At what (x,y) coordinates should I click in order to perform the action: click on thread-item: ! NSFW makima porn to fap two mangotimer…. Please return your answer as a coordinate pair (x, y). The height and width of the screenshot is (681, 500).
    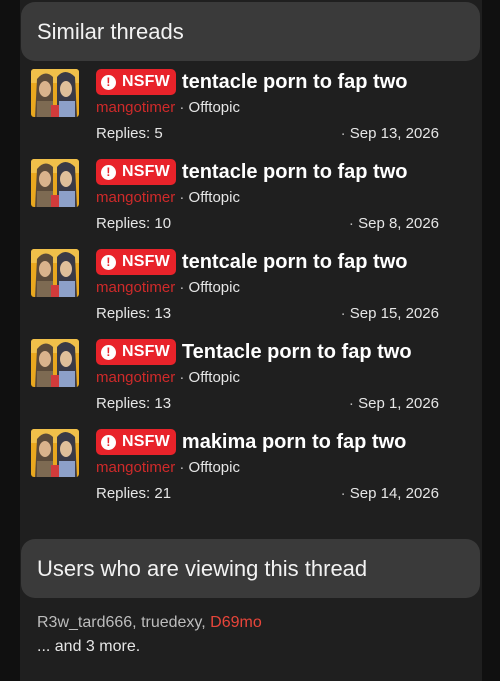
    Looking at the image, I should click on (251, 474).